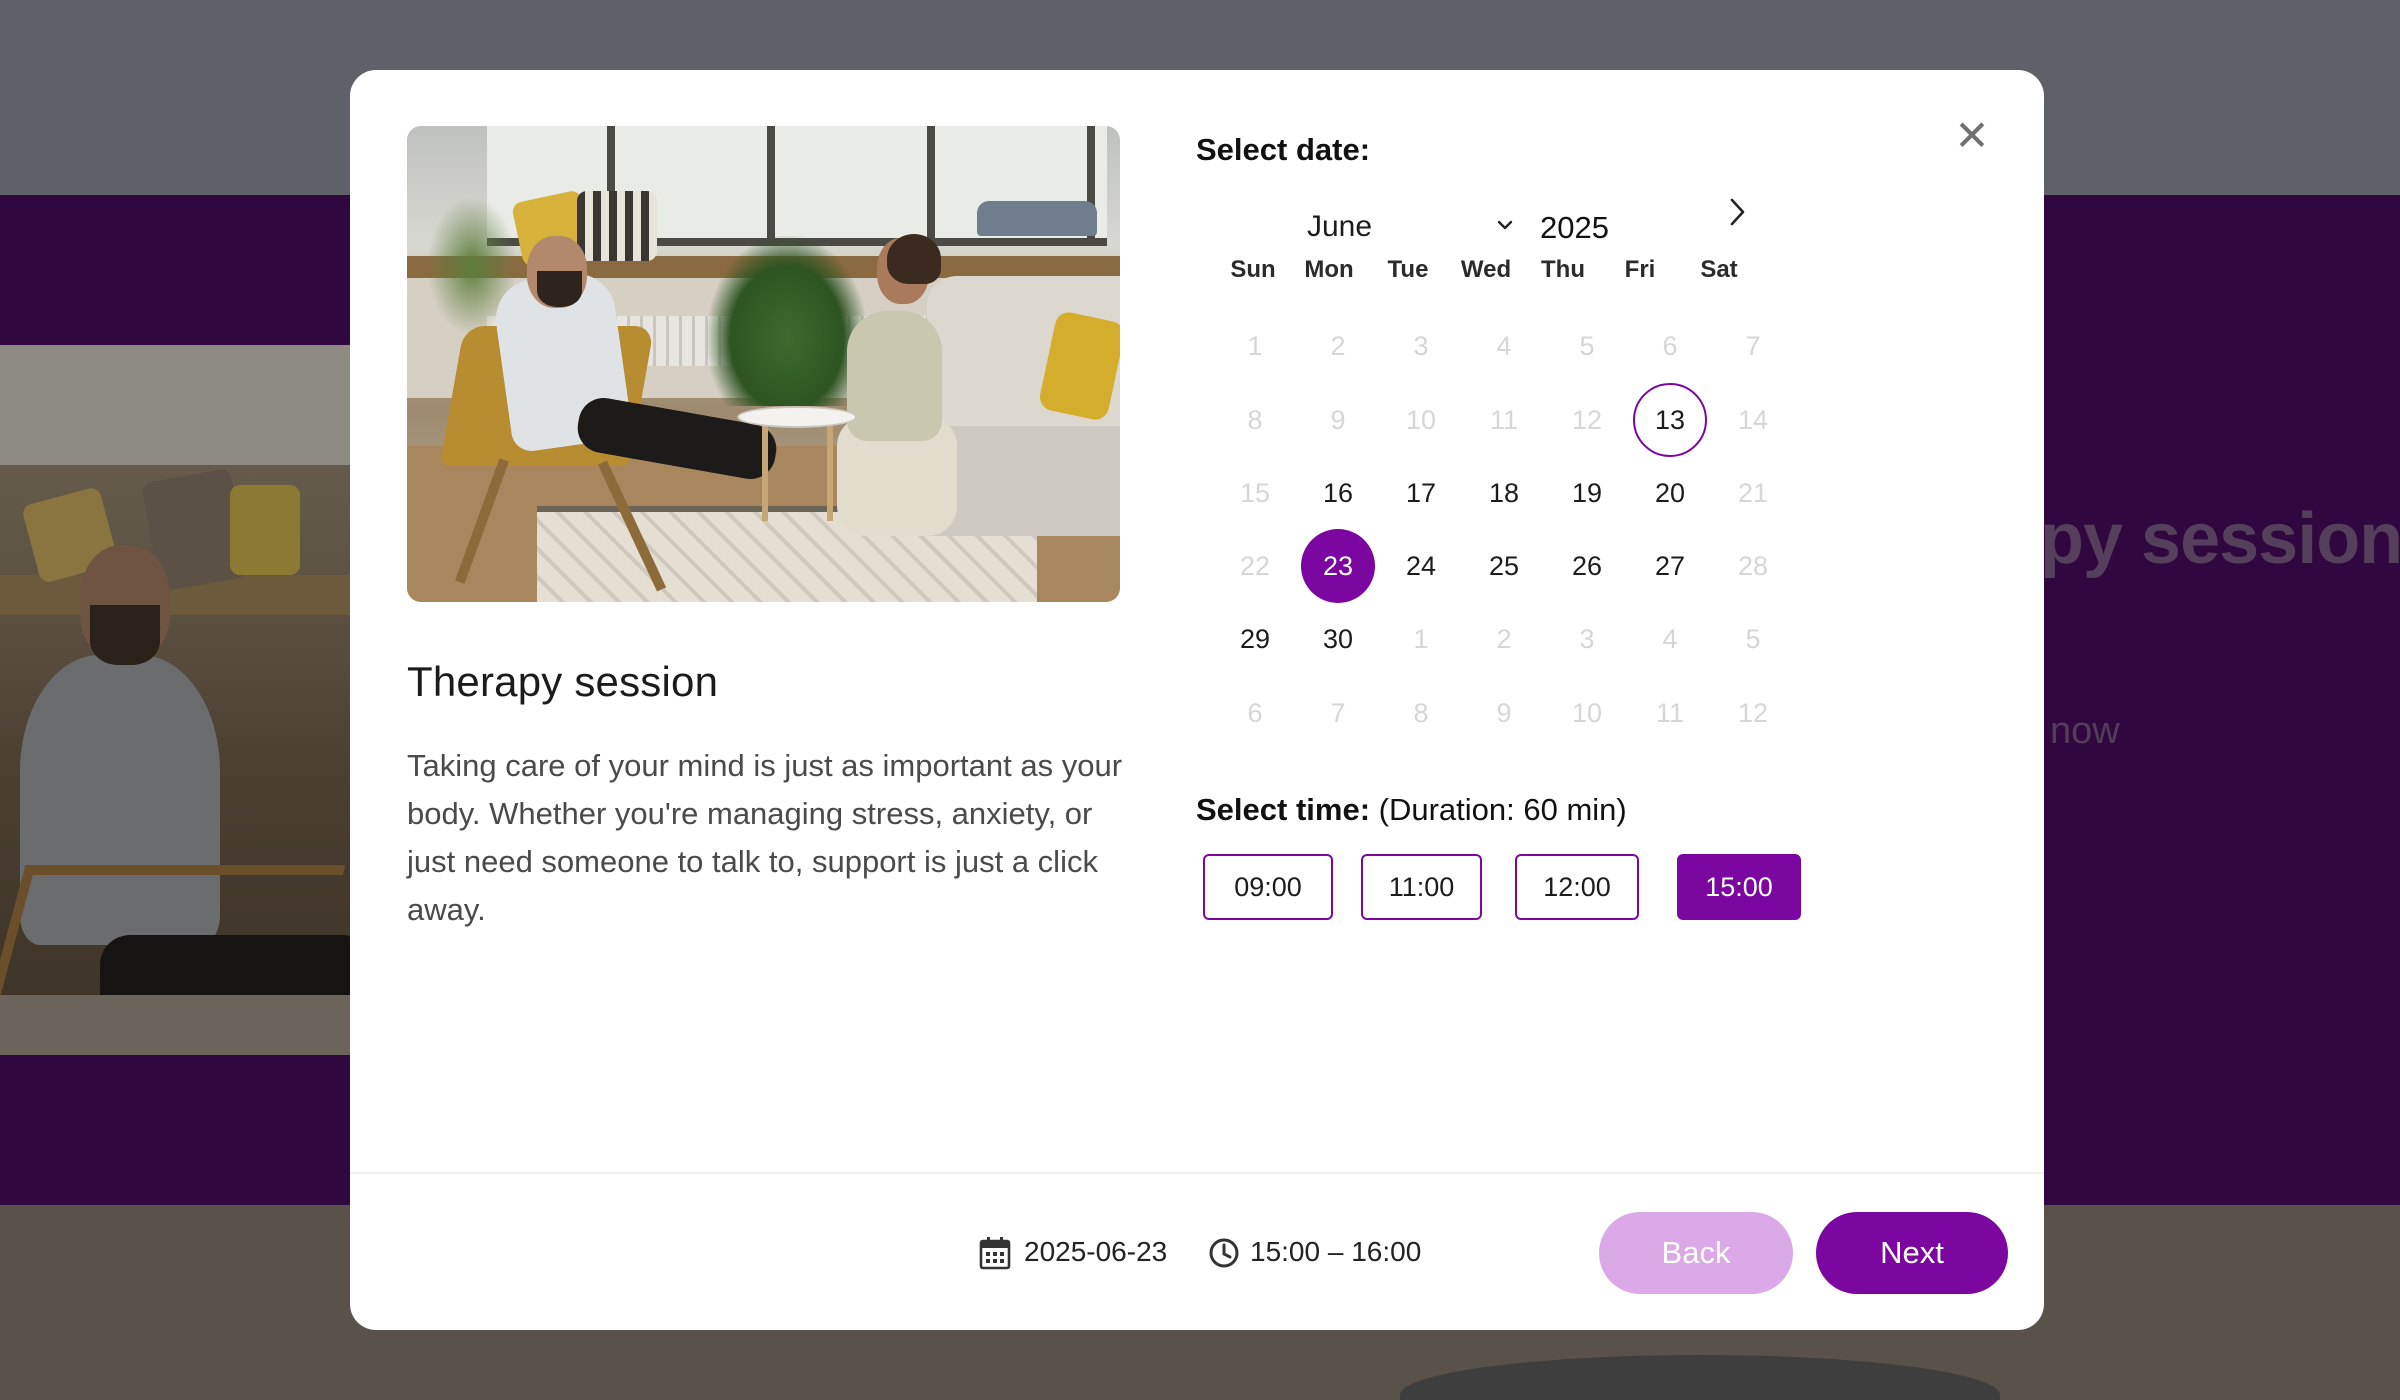 This screenshot has width=2400, height=1400. What do you see at coordinates (1338, 566) in the screenshot?
I see `calendar-day: 23` at bounding box center [1338, 566].